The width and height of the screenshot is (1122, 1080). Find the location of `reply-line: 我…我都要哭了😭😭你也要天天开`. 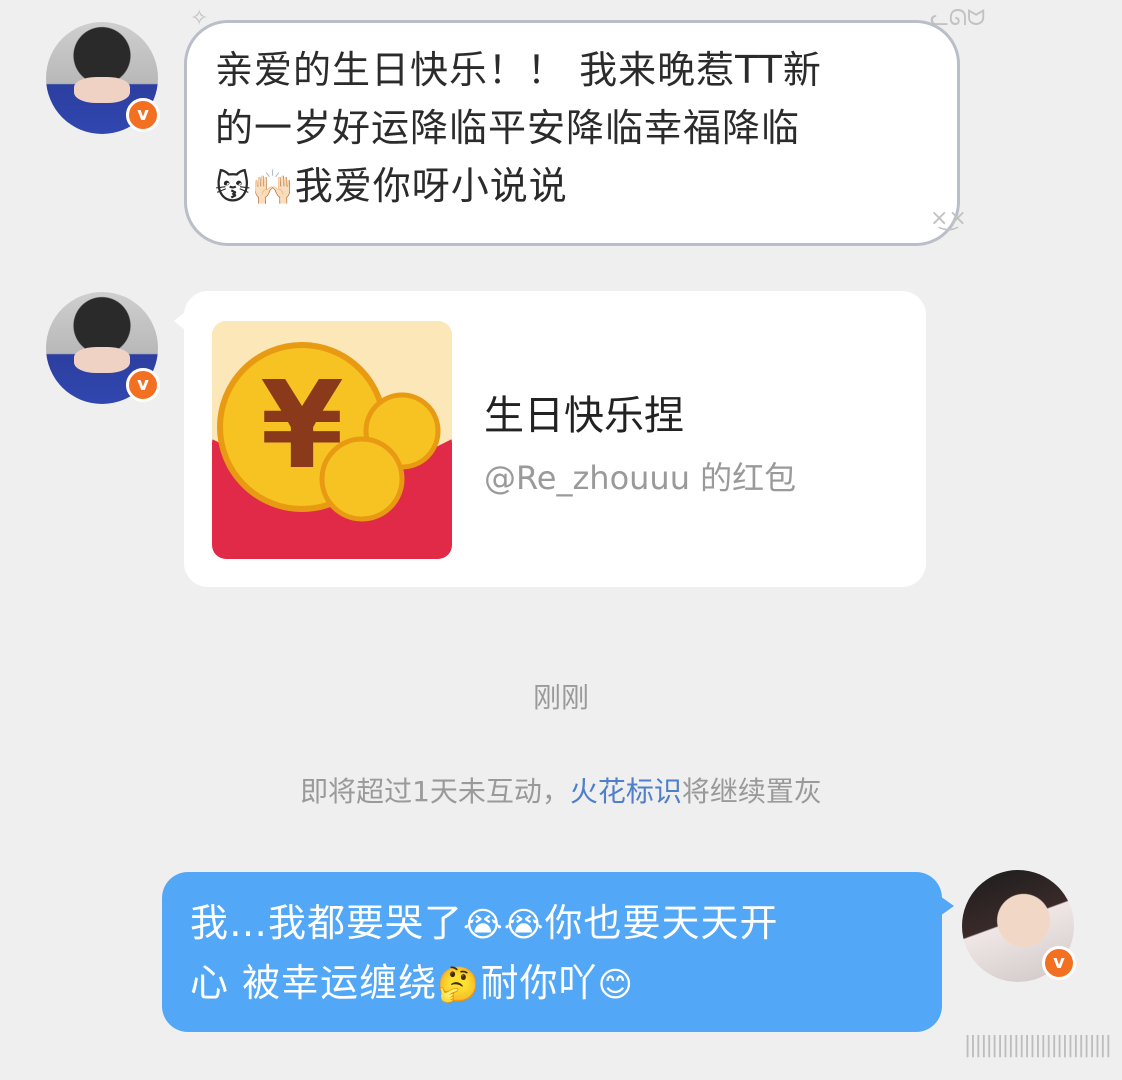

reply-line: 我…我都要哭了😭😭你也要天天开 is located at coordinates (552, 924).